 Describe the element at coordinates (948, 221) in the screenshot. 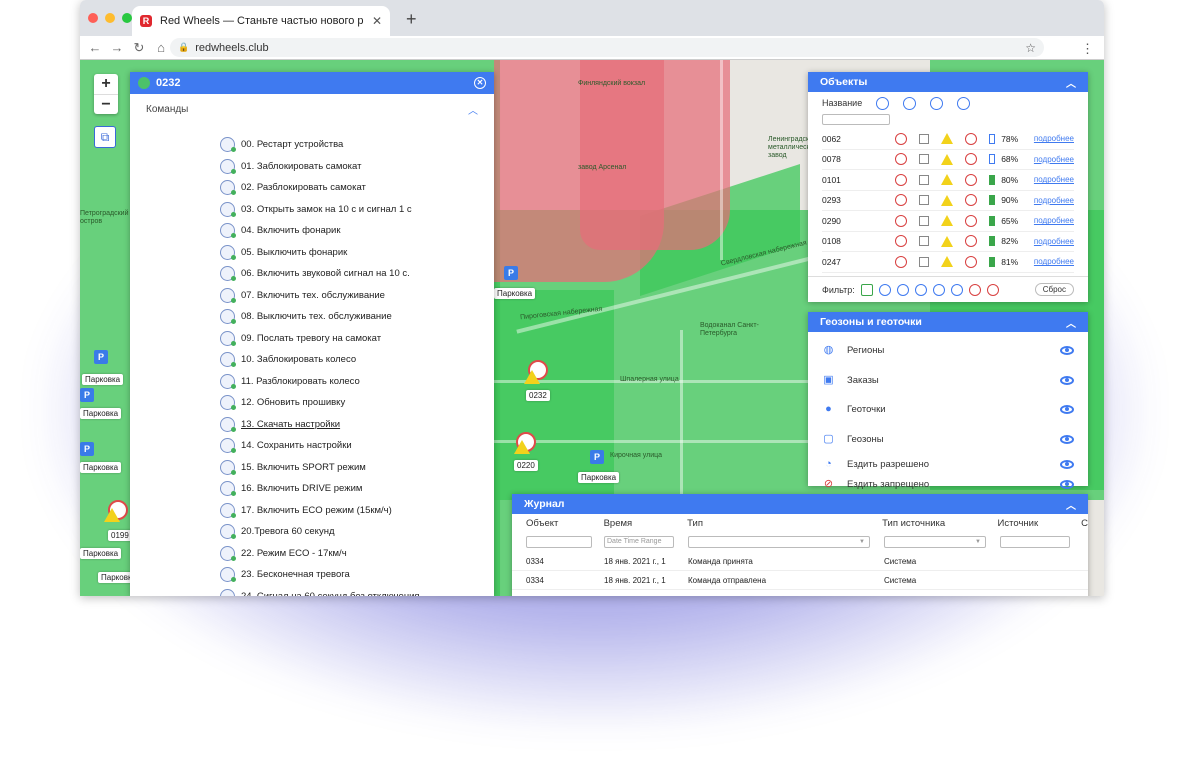

I see `table-row: 0290 65% подробнее` at that location.